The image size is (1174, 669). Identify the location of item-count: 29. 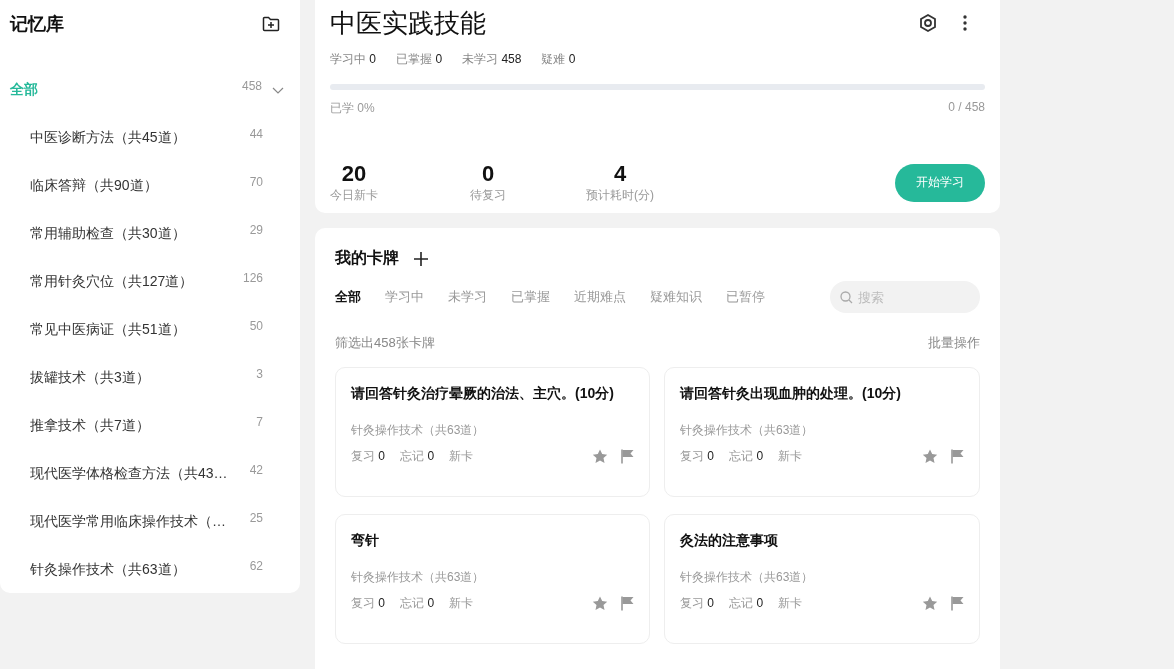
(256, 230).